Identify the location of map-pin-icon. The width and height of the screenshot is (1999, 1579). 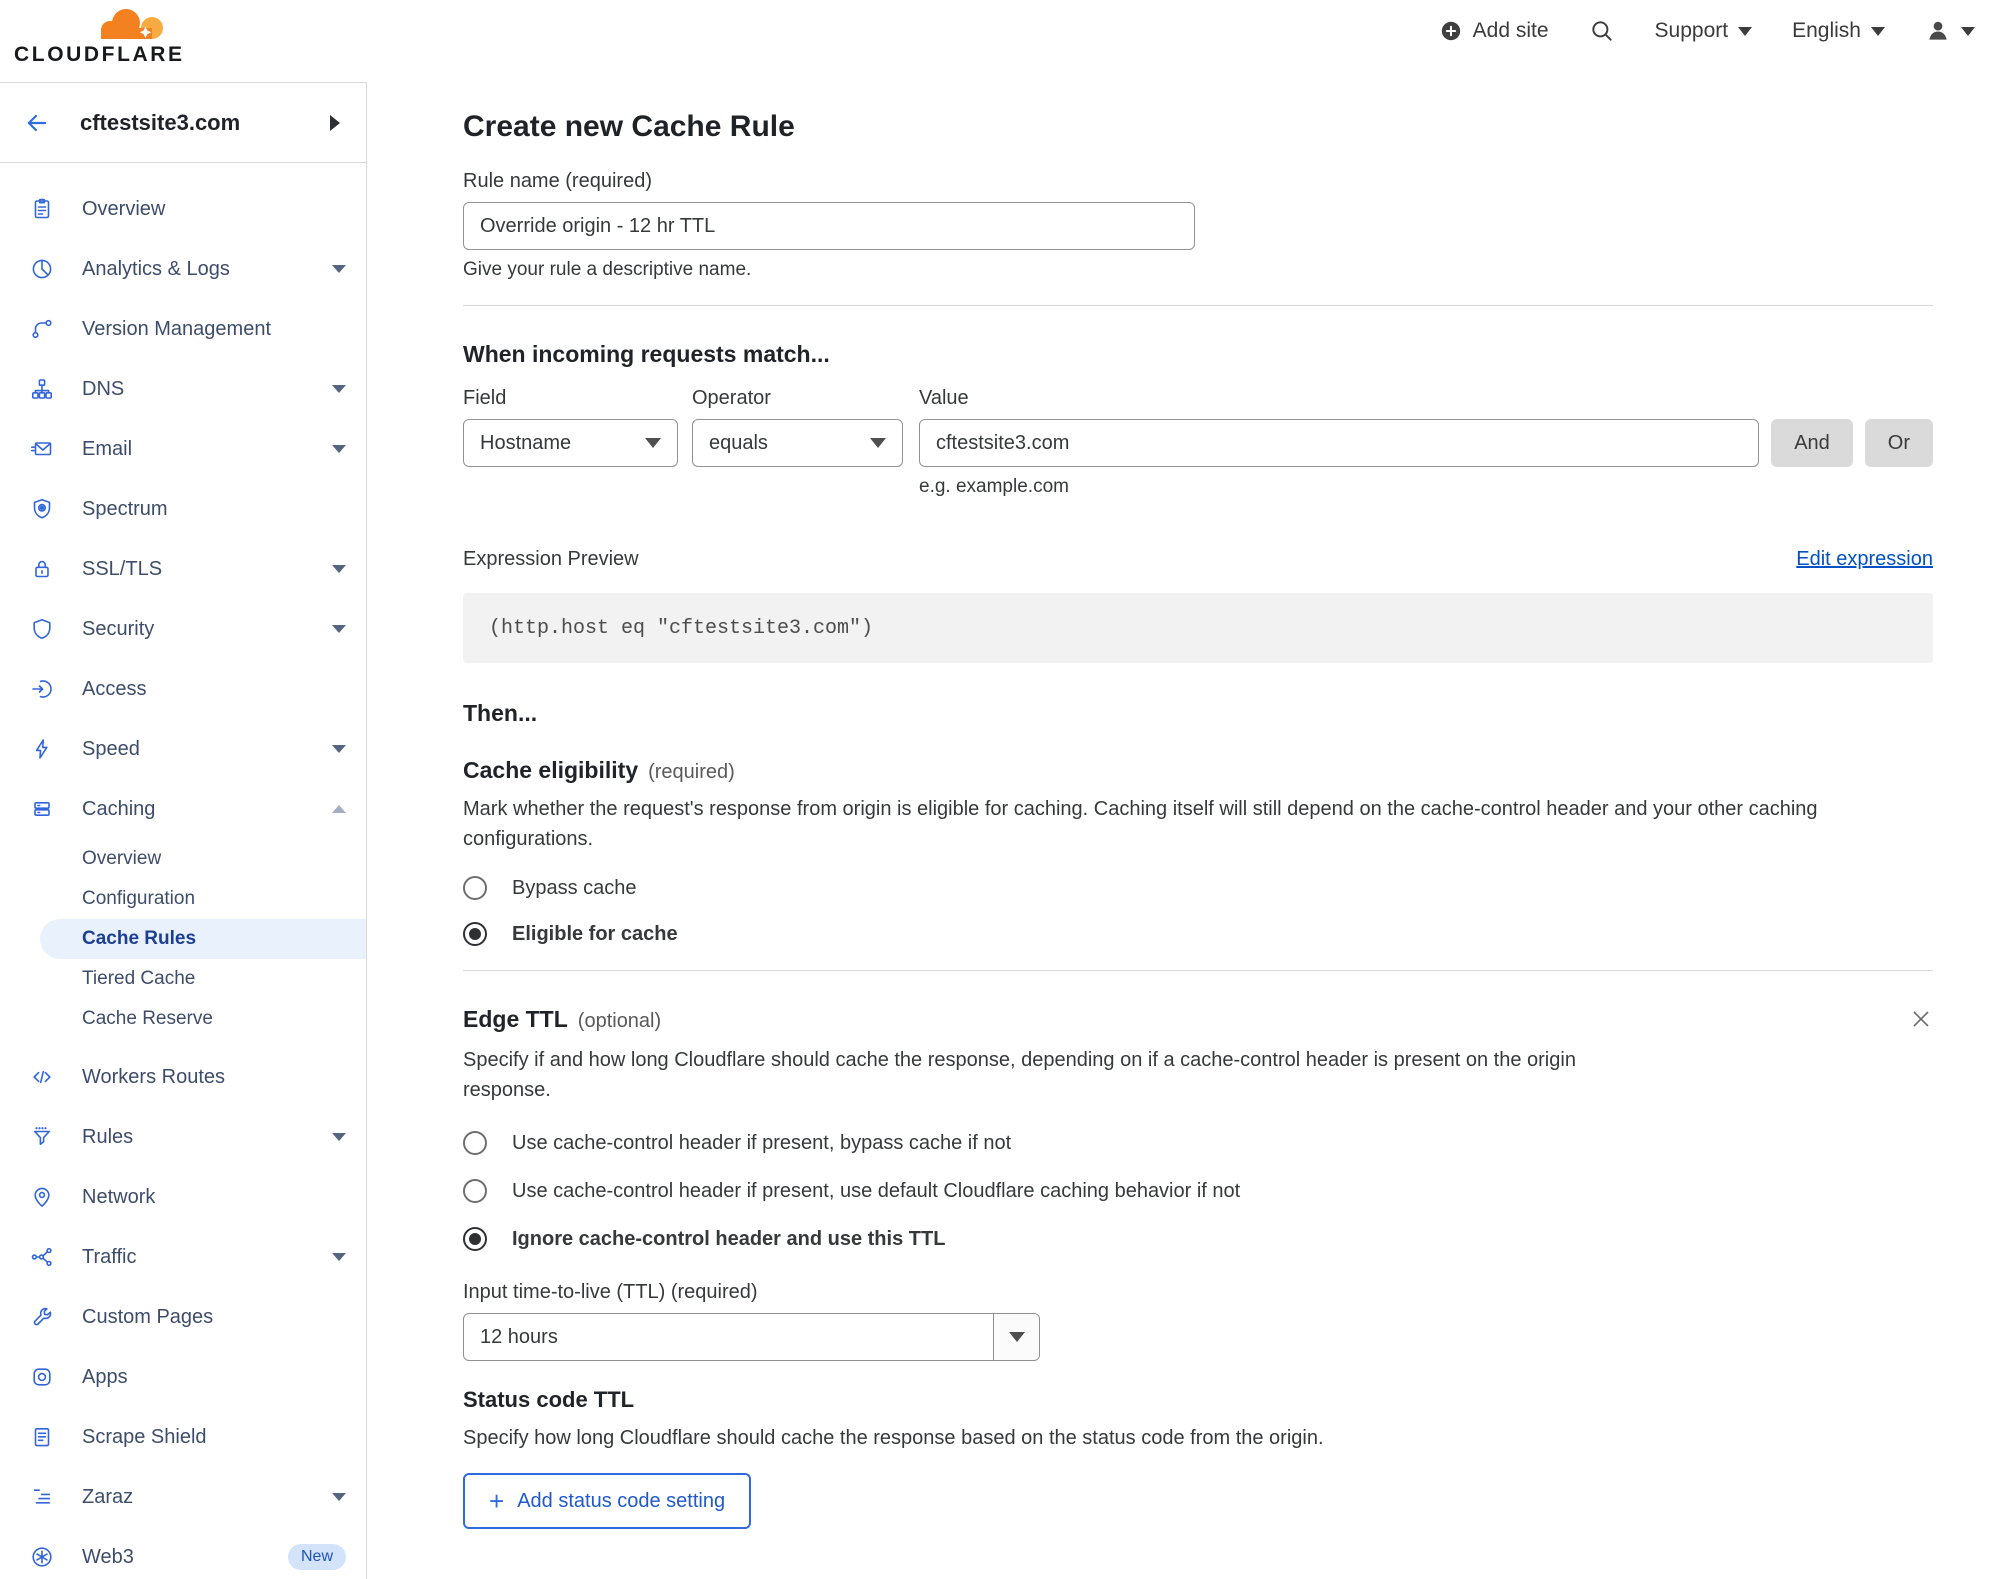
(42, 1197).